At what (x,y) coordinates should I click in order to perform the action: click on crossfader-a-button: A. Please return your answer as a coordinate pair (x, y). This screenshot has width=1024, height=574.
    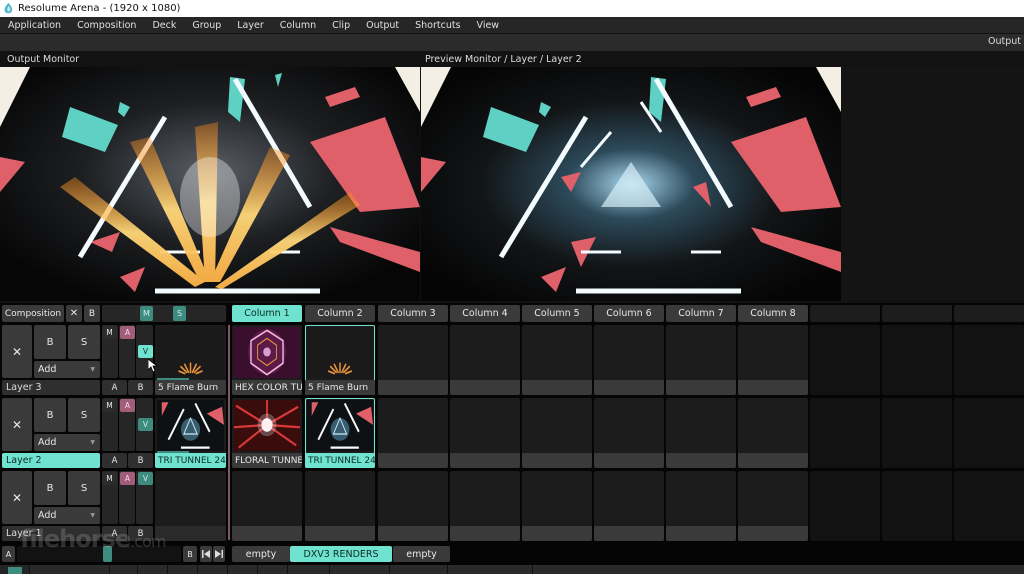
    Looking at the image, I should click on (8, 554).